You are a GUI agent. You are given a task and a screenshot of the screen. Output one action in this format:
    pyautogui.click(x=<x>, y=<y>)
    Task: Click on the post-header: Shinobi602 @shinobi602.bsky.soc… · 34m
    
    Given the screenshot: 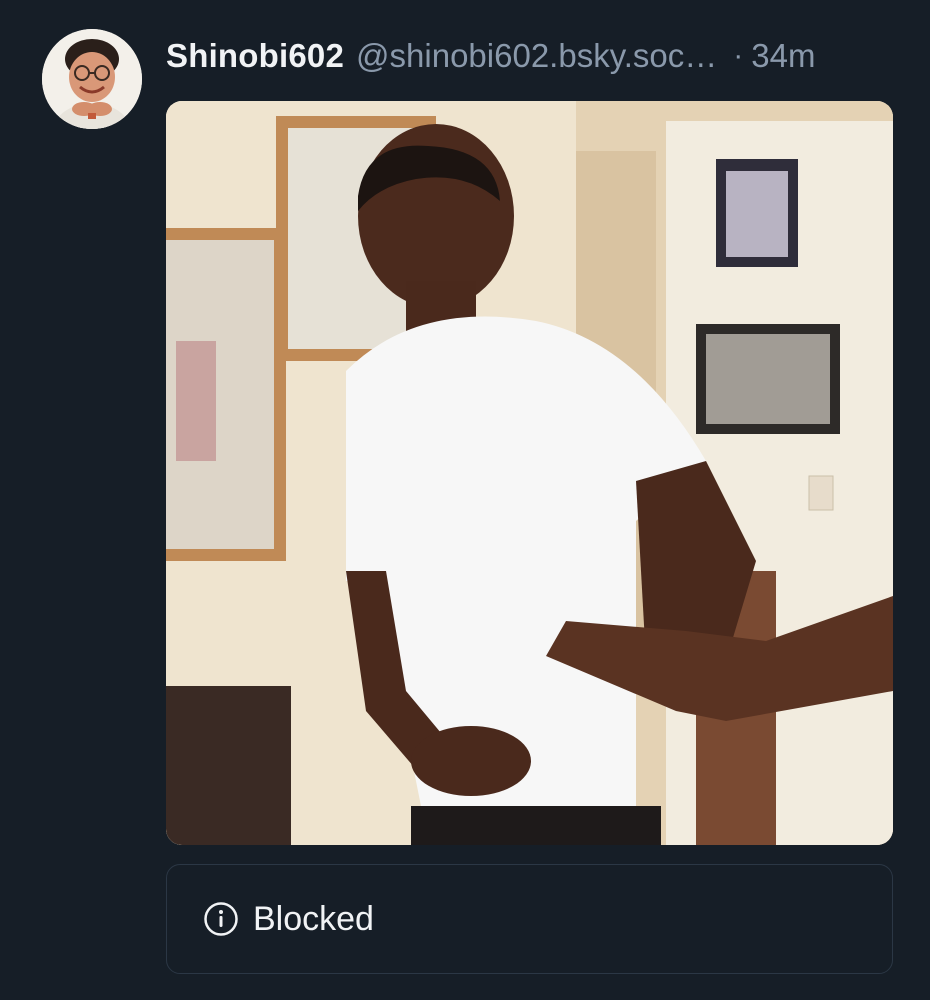 What is the action you would take?
    pyautogui.click(x=531, y=56)
    